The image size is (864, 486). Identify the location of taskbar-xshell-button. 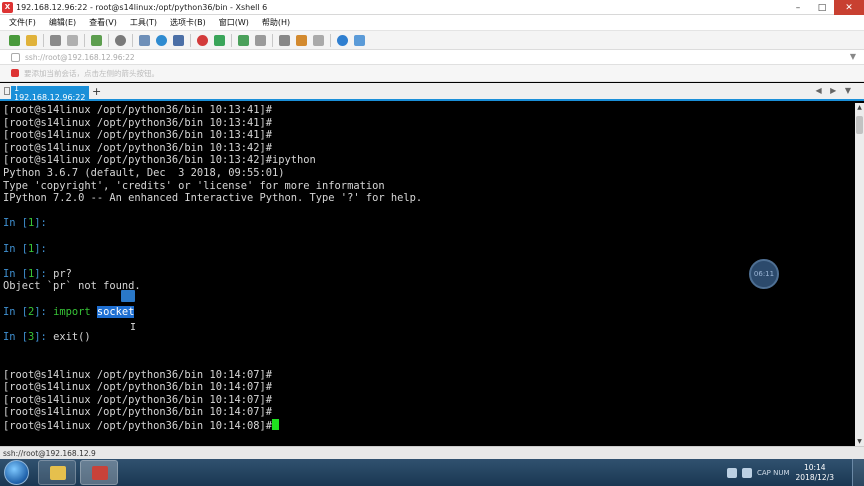
(99, 472).